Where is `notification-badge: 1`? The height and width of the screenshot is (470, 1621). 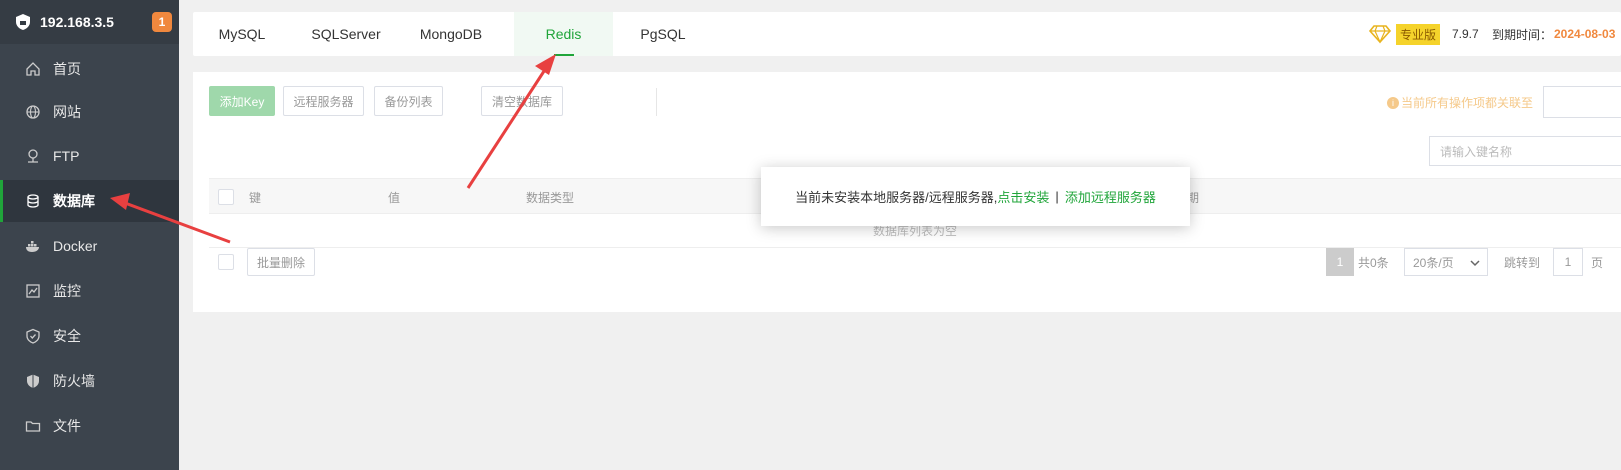
notification-badge: 1 is located at coordinates (162, 22).